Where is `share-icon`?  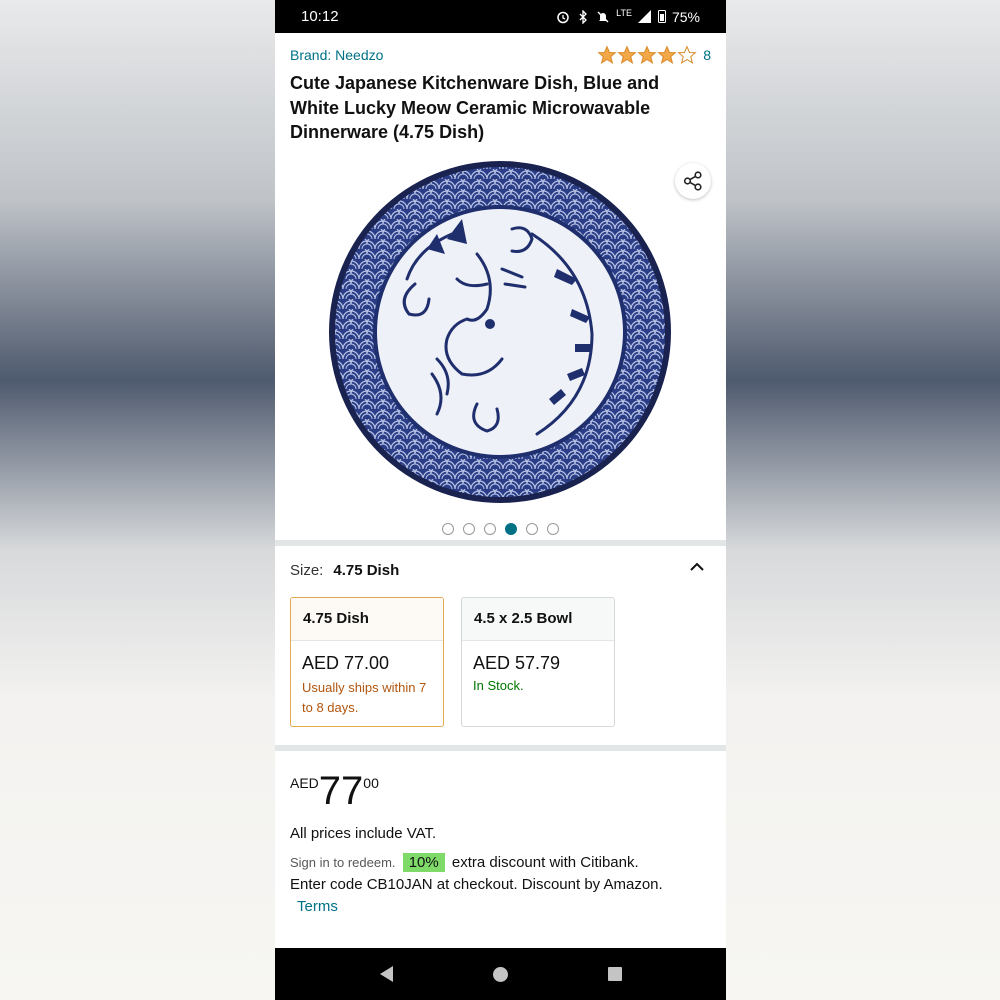 share-icon is located at coordinates (692, 180).